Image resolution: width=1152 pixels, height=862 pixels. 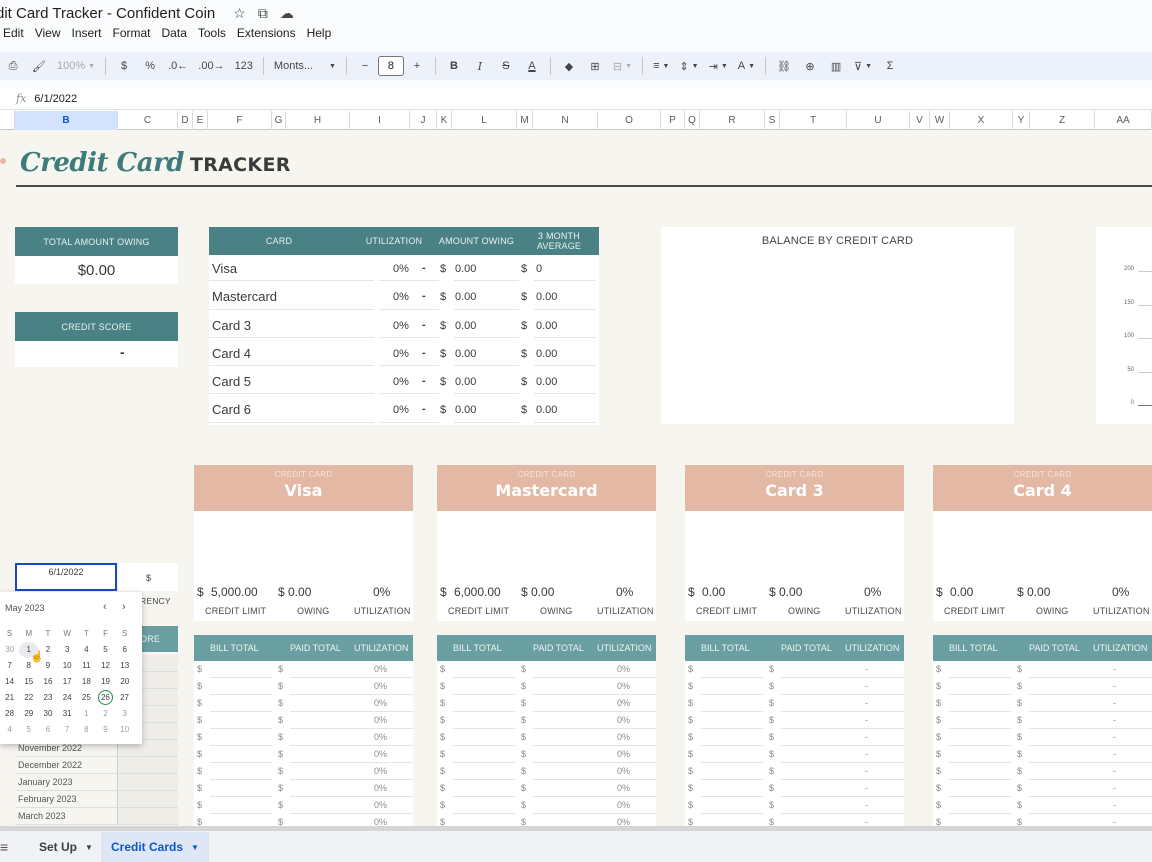 What do you see at coordinates (200, 120) in the screenshot?
I see `column-header-e: E` at bounding box center [200, 120].